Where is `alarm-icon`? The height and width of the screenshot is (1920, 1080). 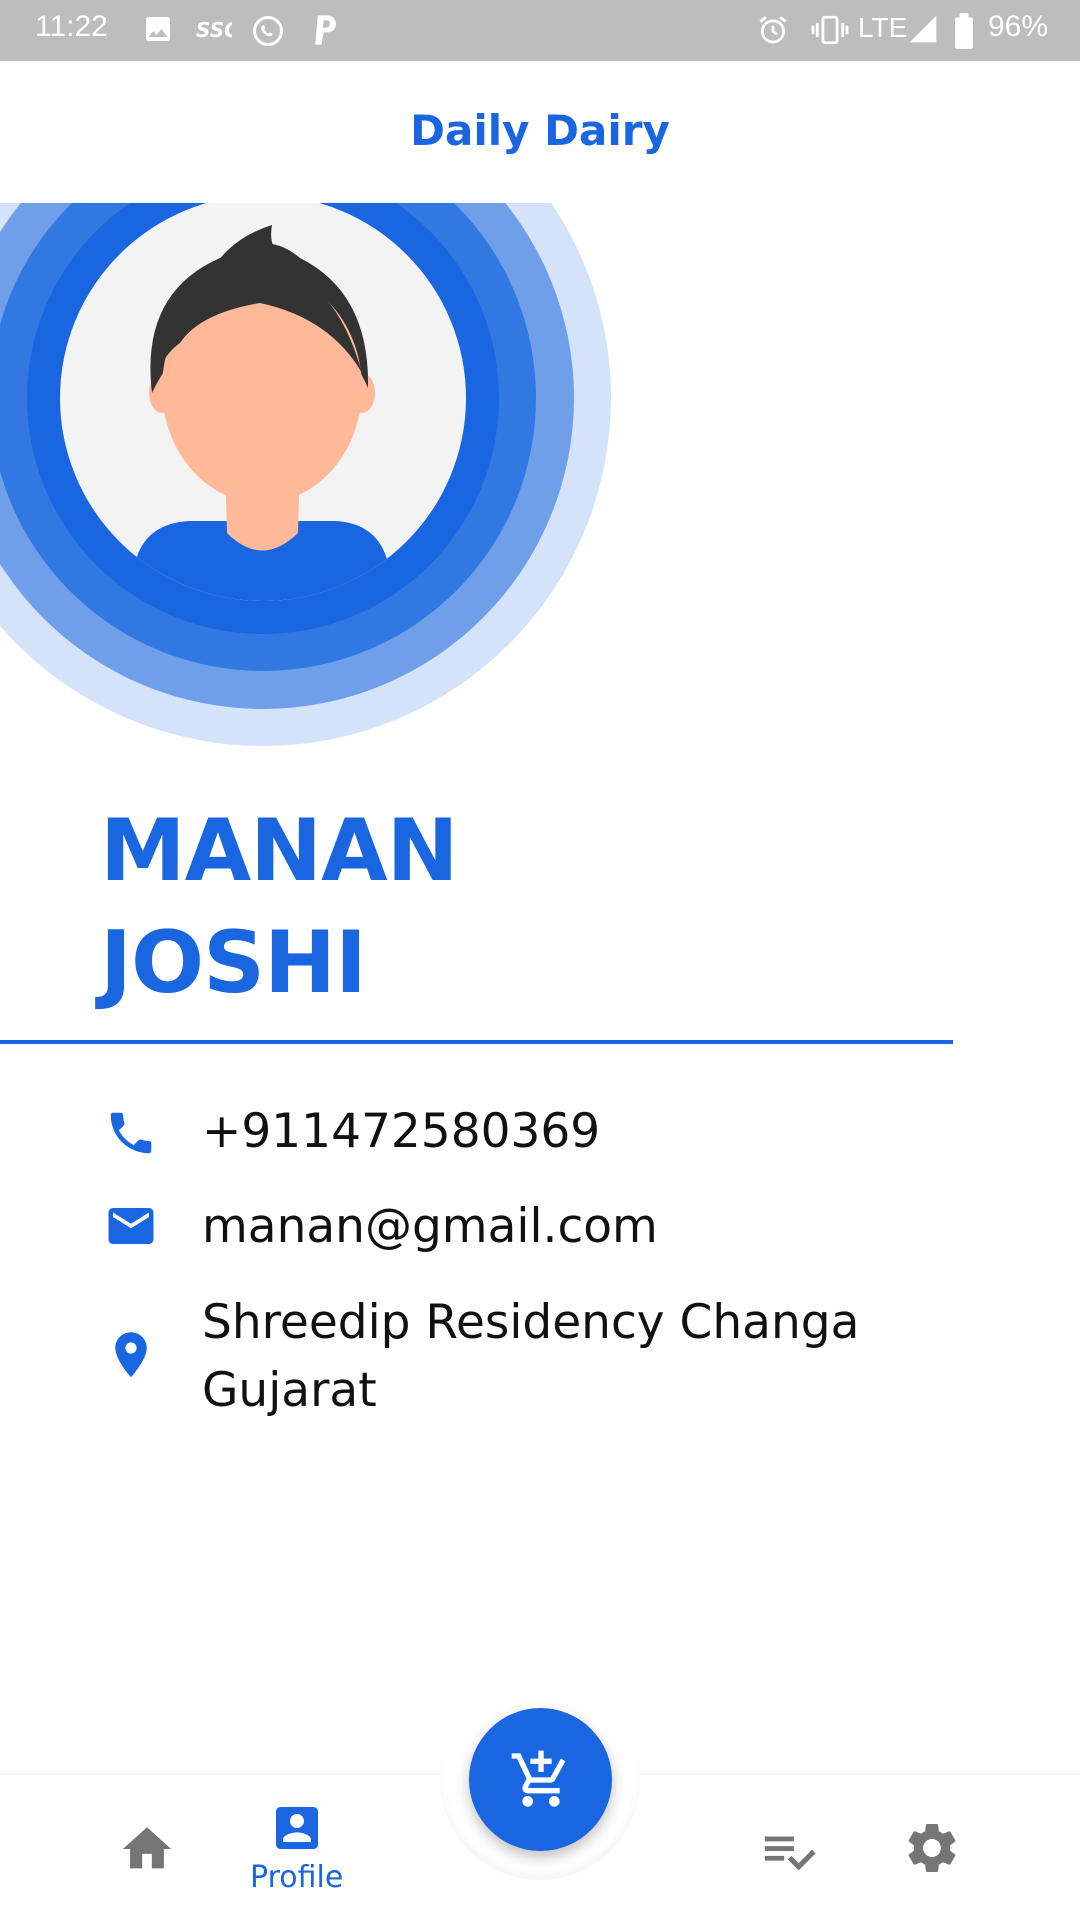
alarm-icon is located at coordinates (773, 30).